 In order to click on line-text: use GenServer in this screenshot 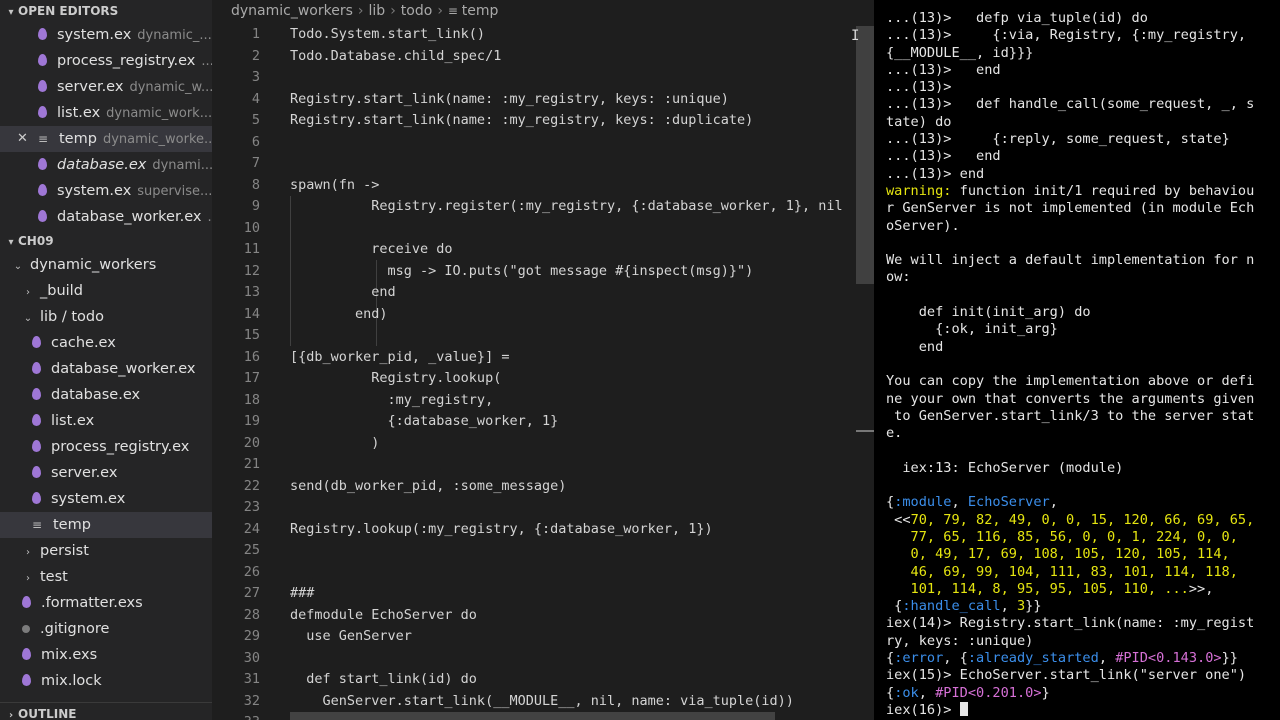, I will do `click(351, 636)`.